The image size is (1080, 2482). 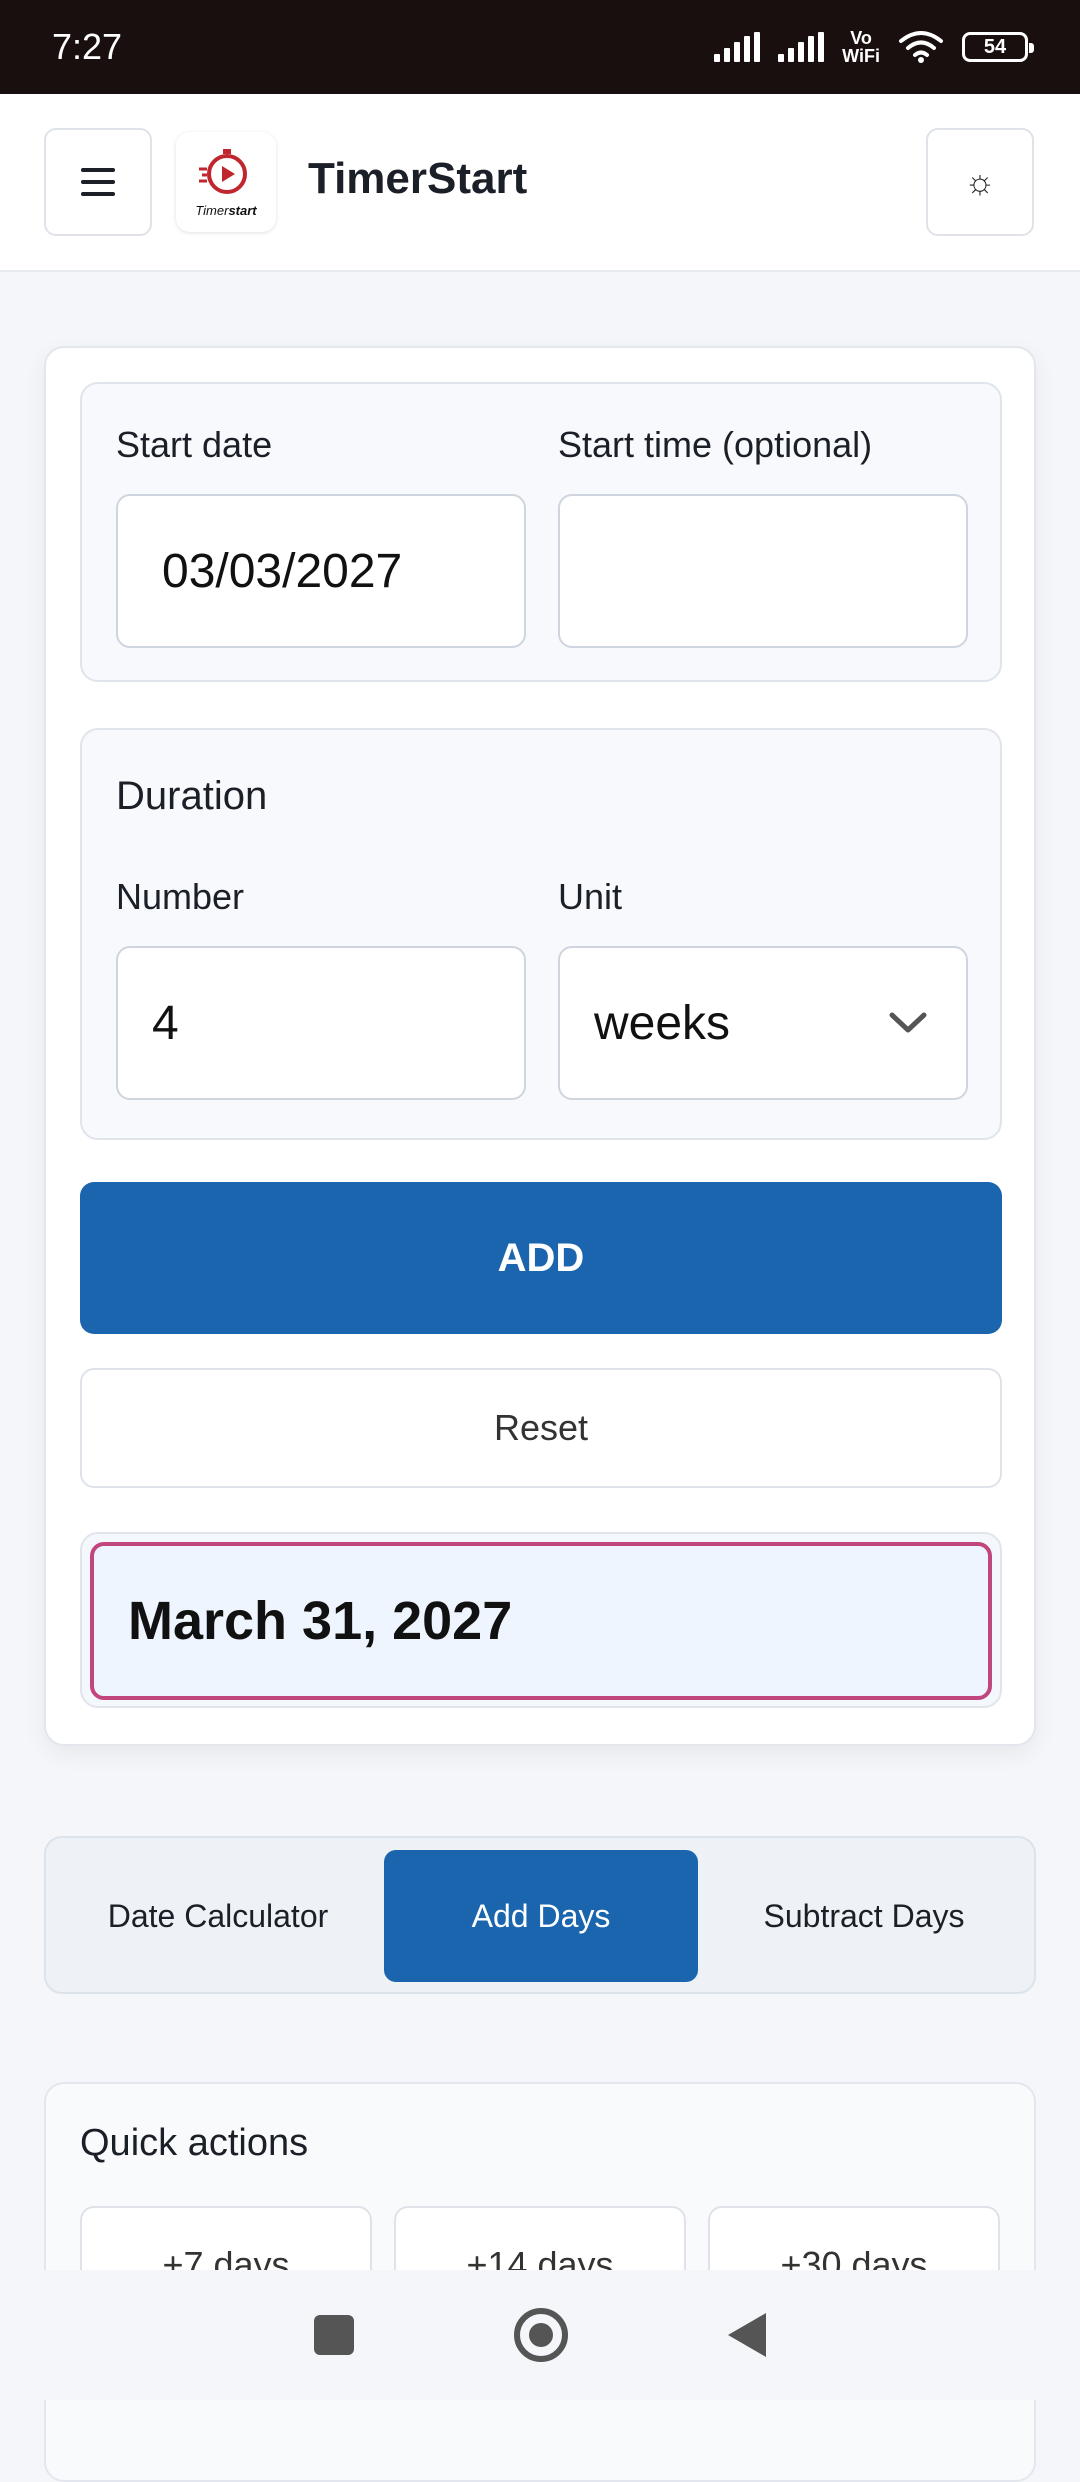 What do you see at coordinates (87, 46) in the screenshot?
I see `status-time: 7:27` at bounding box center [87, 46].